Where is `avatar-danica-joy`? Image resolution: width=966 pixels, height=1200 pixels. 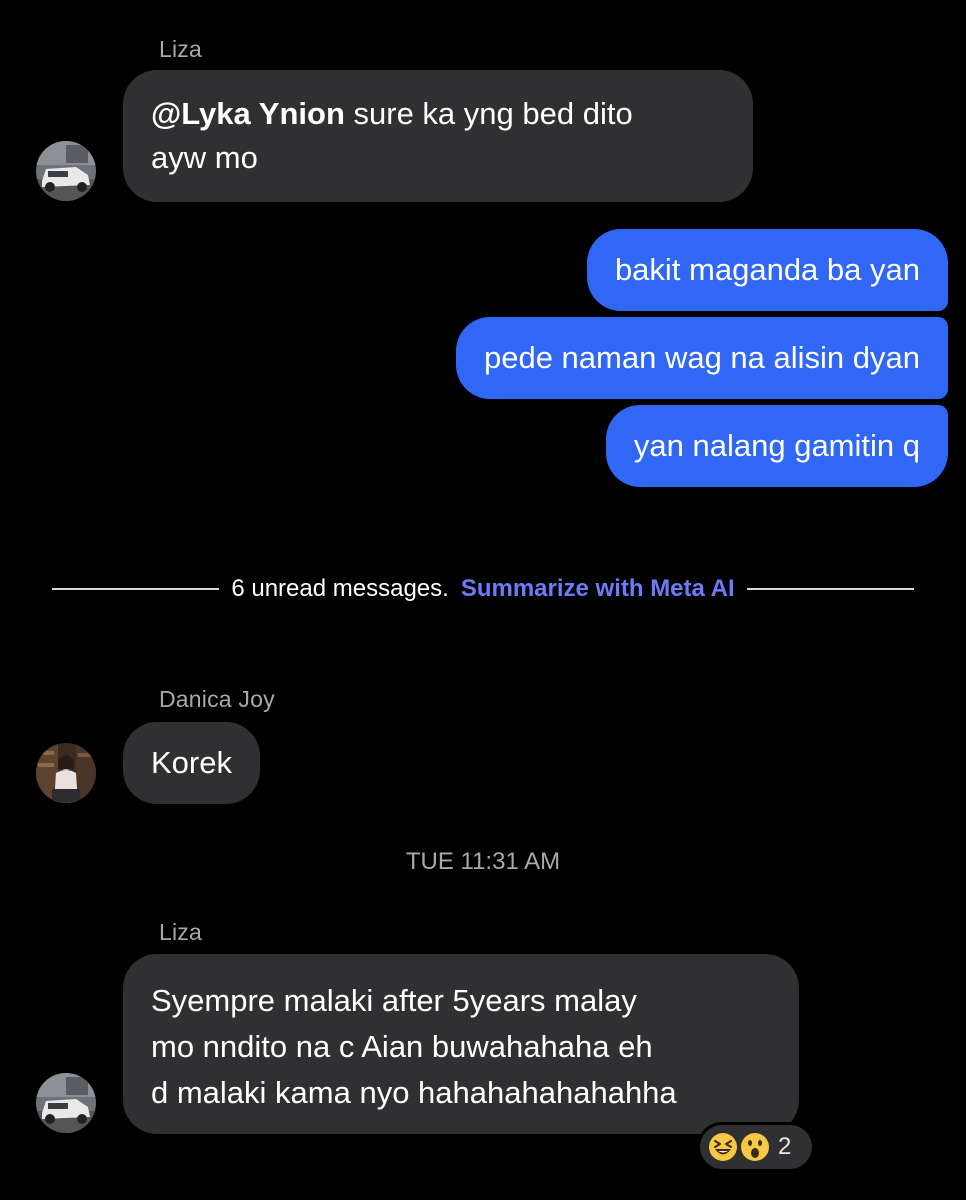 avatar-danica-joy is located at coordinates (66, 773).